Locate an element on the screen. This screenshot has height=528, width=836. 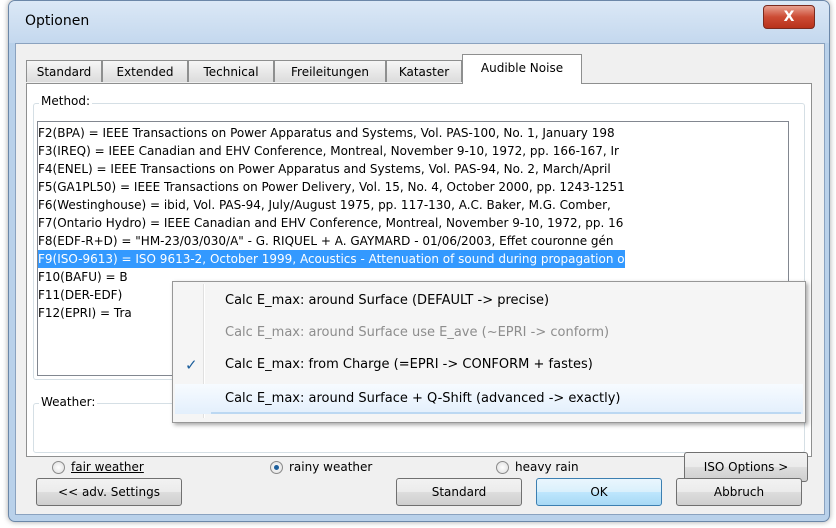
tab-kataster: Kataster is located at coordinates (424, 71).